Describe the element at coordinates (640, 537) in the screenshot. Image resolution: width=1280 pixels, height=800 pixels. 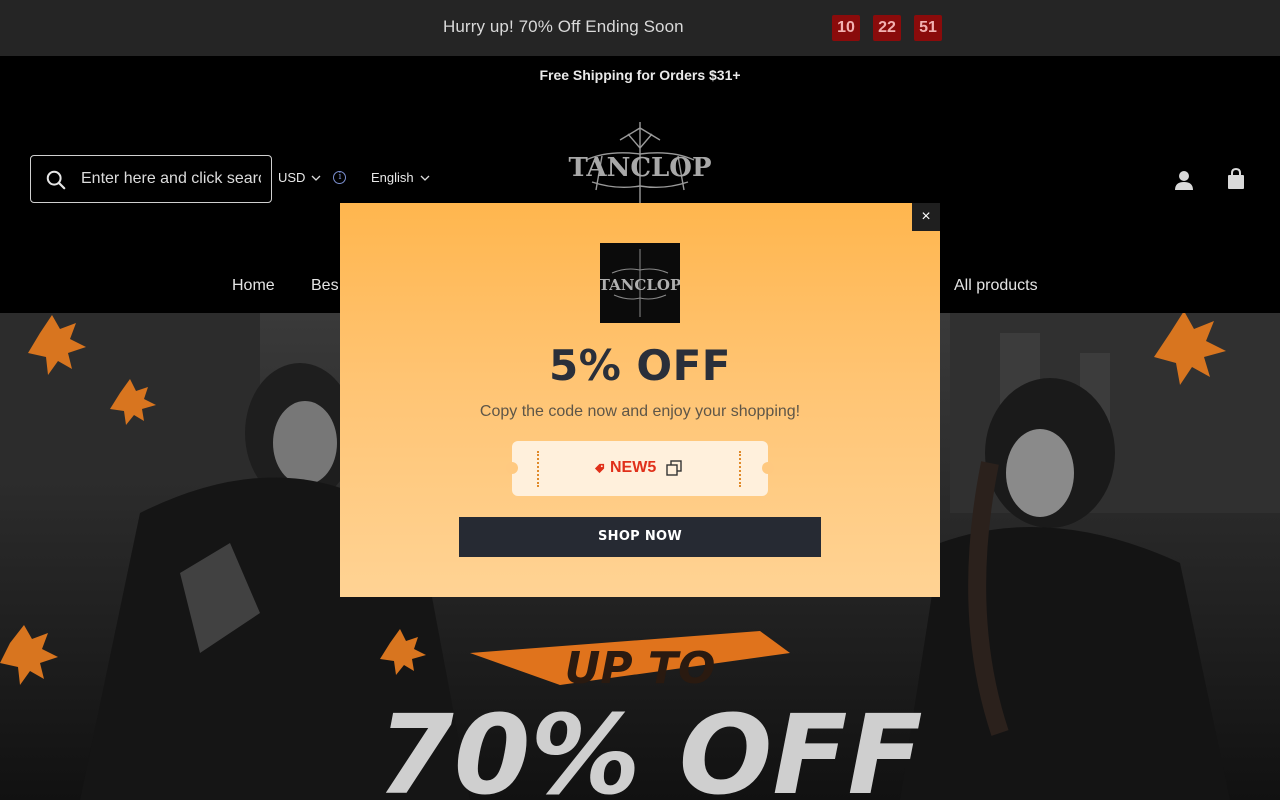
I see `shop-now-button: SHOP NOW` at that location.